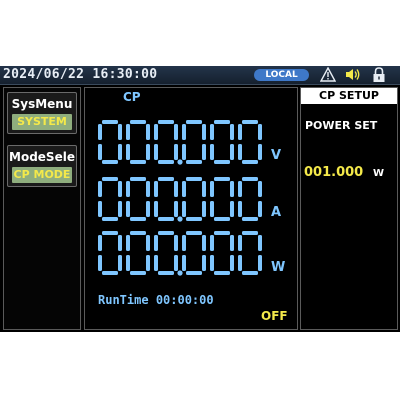 The width and height of the screenshot is (400, 400). I want to click on local-remote-badge: LOCAL, so click(281, 75).